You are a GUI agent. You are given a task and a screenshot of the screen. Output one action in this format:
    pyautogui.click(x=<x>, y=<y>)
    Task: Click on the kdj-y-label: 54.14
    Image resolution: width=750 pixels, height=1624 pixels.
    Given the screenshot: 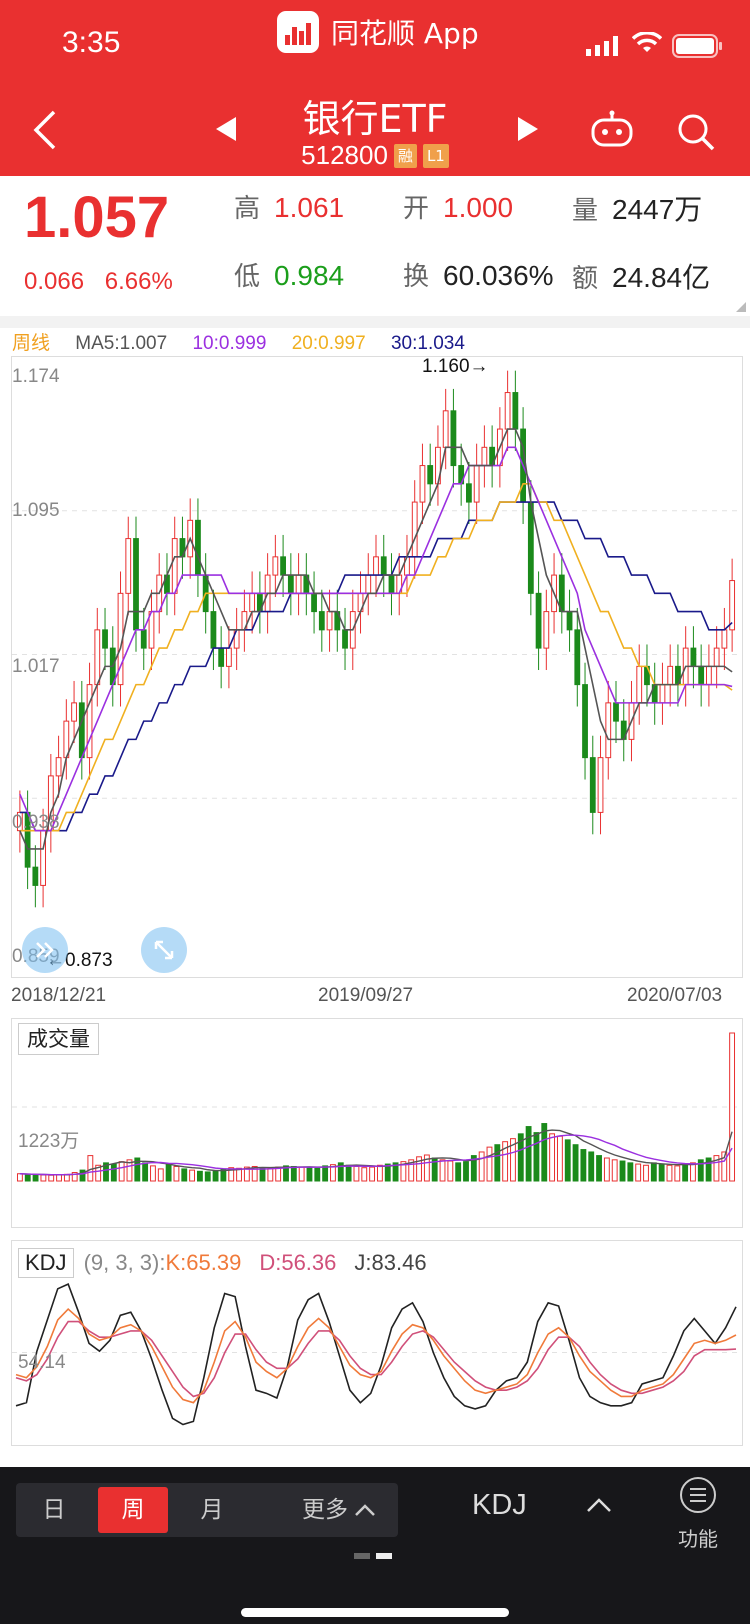 What is the action you would take?
    pyautogui.click(x=42, y=1362)
    